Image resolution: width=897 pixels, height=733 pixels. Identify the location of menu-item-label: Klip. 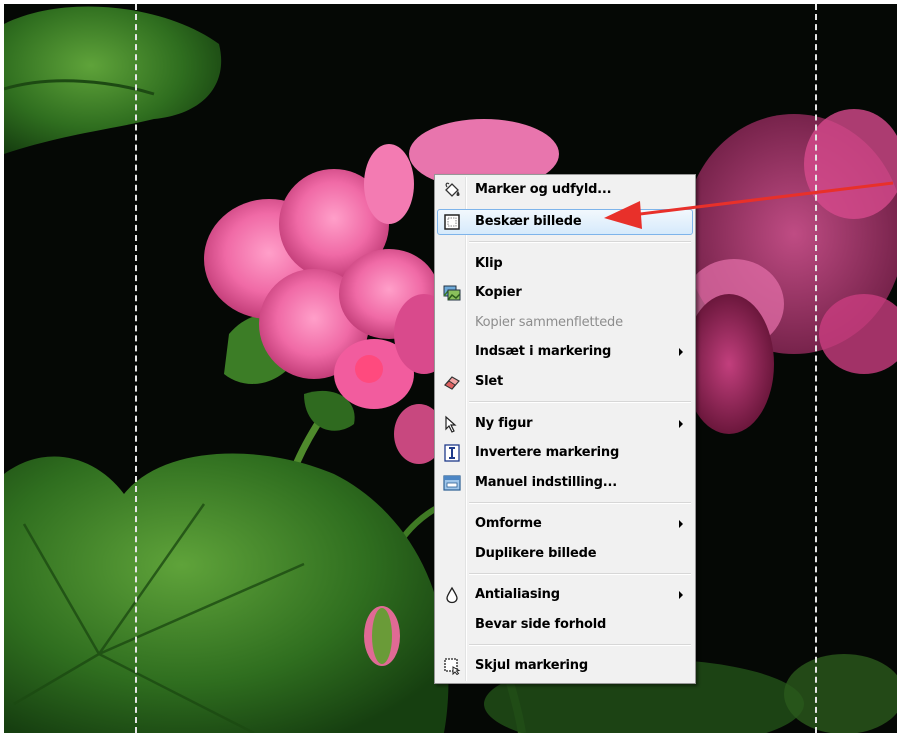
(489, 263).